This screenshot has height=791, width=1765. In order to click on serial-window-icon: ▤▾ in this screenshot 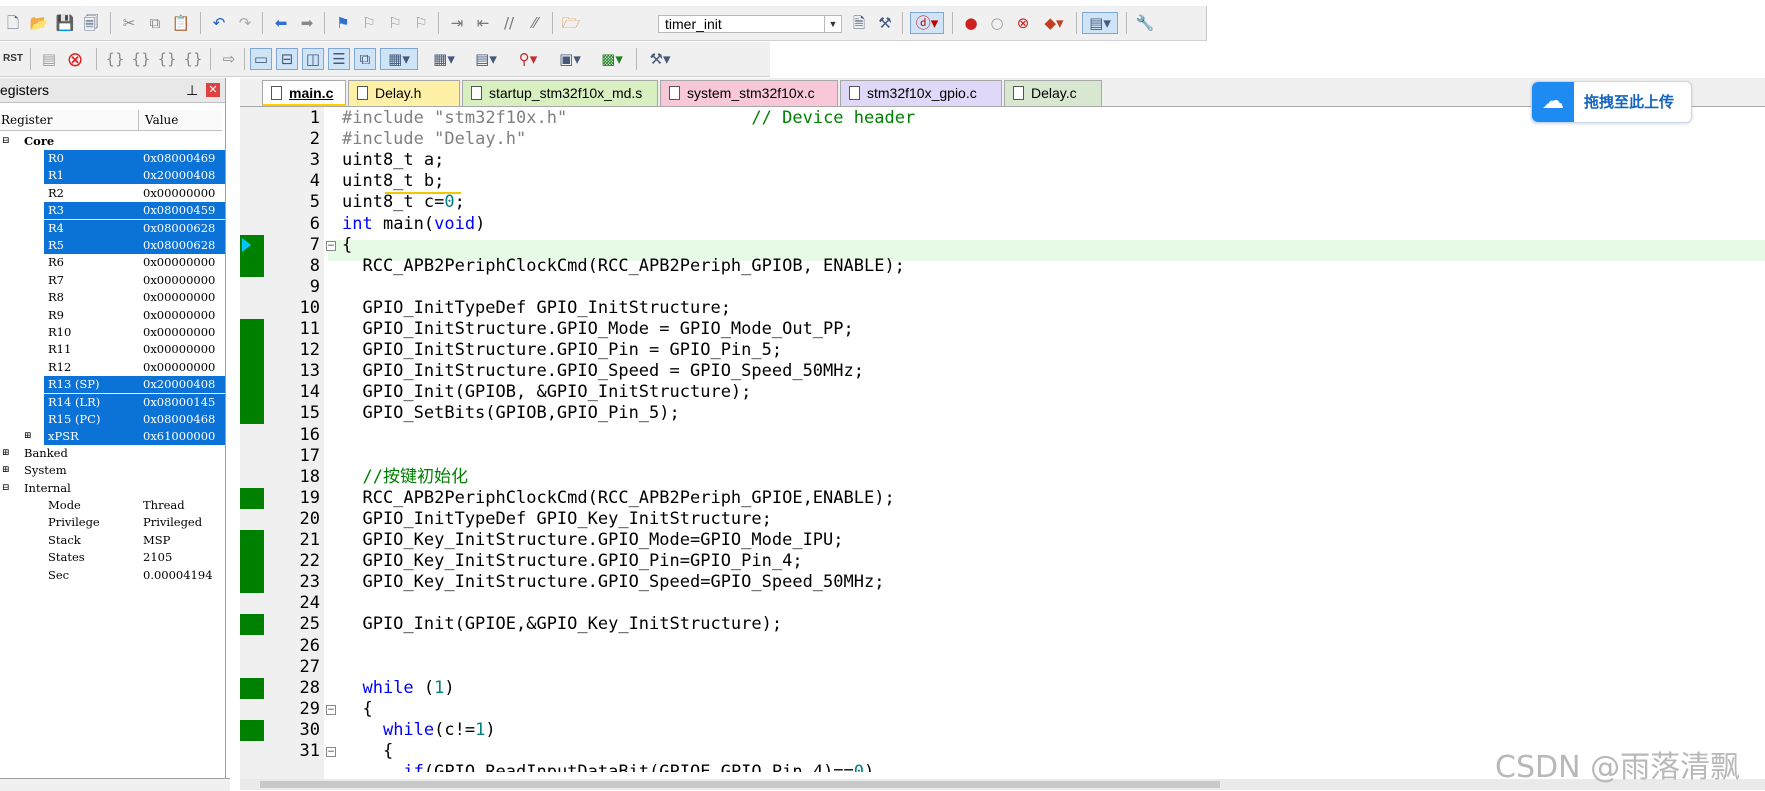, I will do `click(486, 59)`.